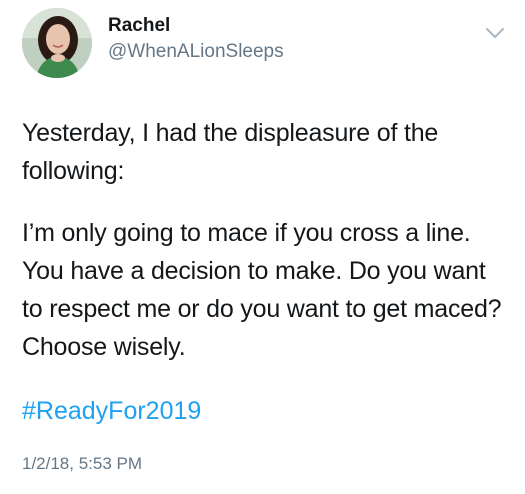 The image size is (525, 494). Describe the element at coordinates (111, 411) in the screenshot. I see `hashtag-link: #ReadyFor2019` at that location.